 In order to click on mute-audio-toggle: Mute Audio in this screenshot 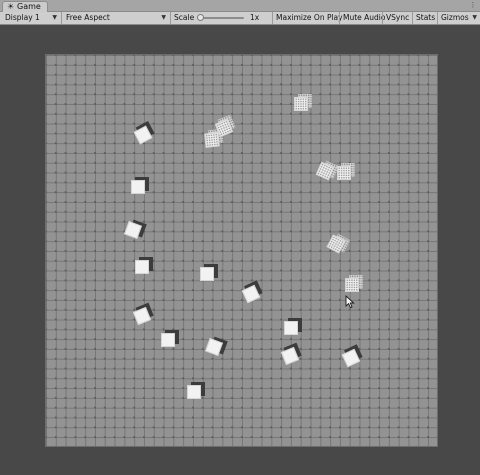, I will do `click(362, 18)`.